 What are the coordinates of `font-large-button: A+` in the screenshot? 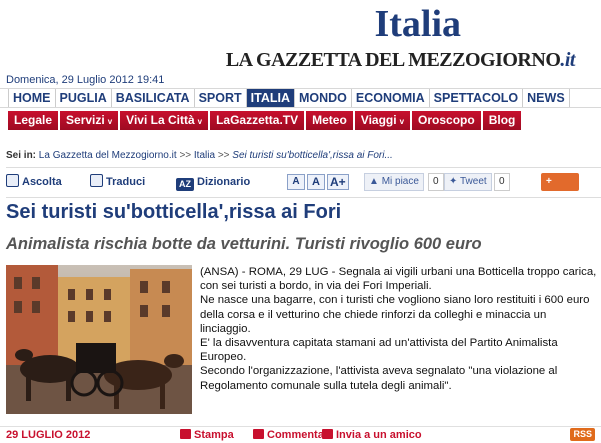 It's located at (338, 182).